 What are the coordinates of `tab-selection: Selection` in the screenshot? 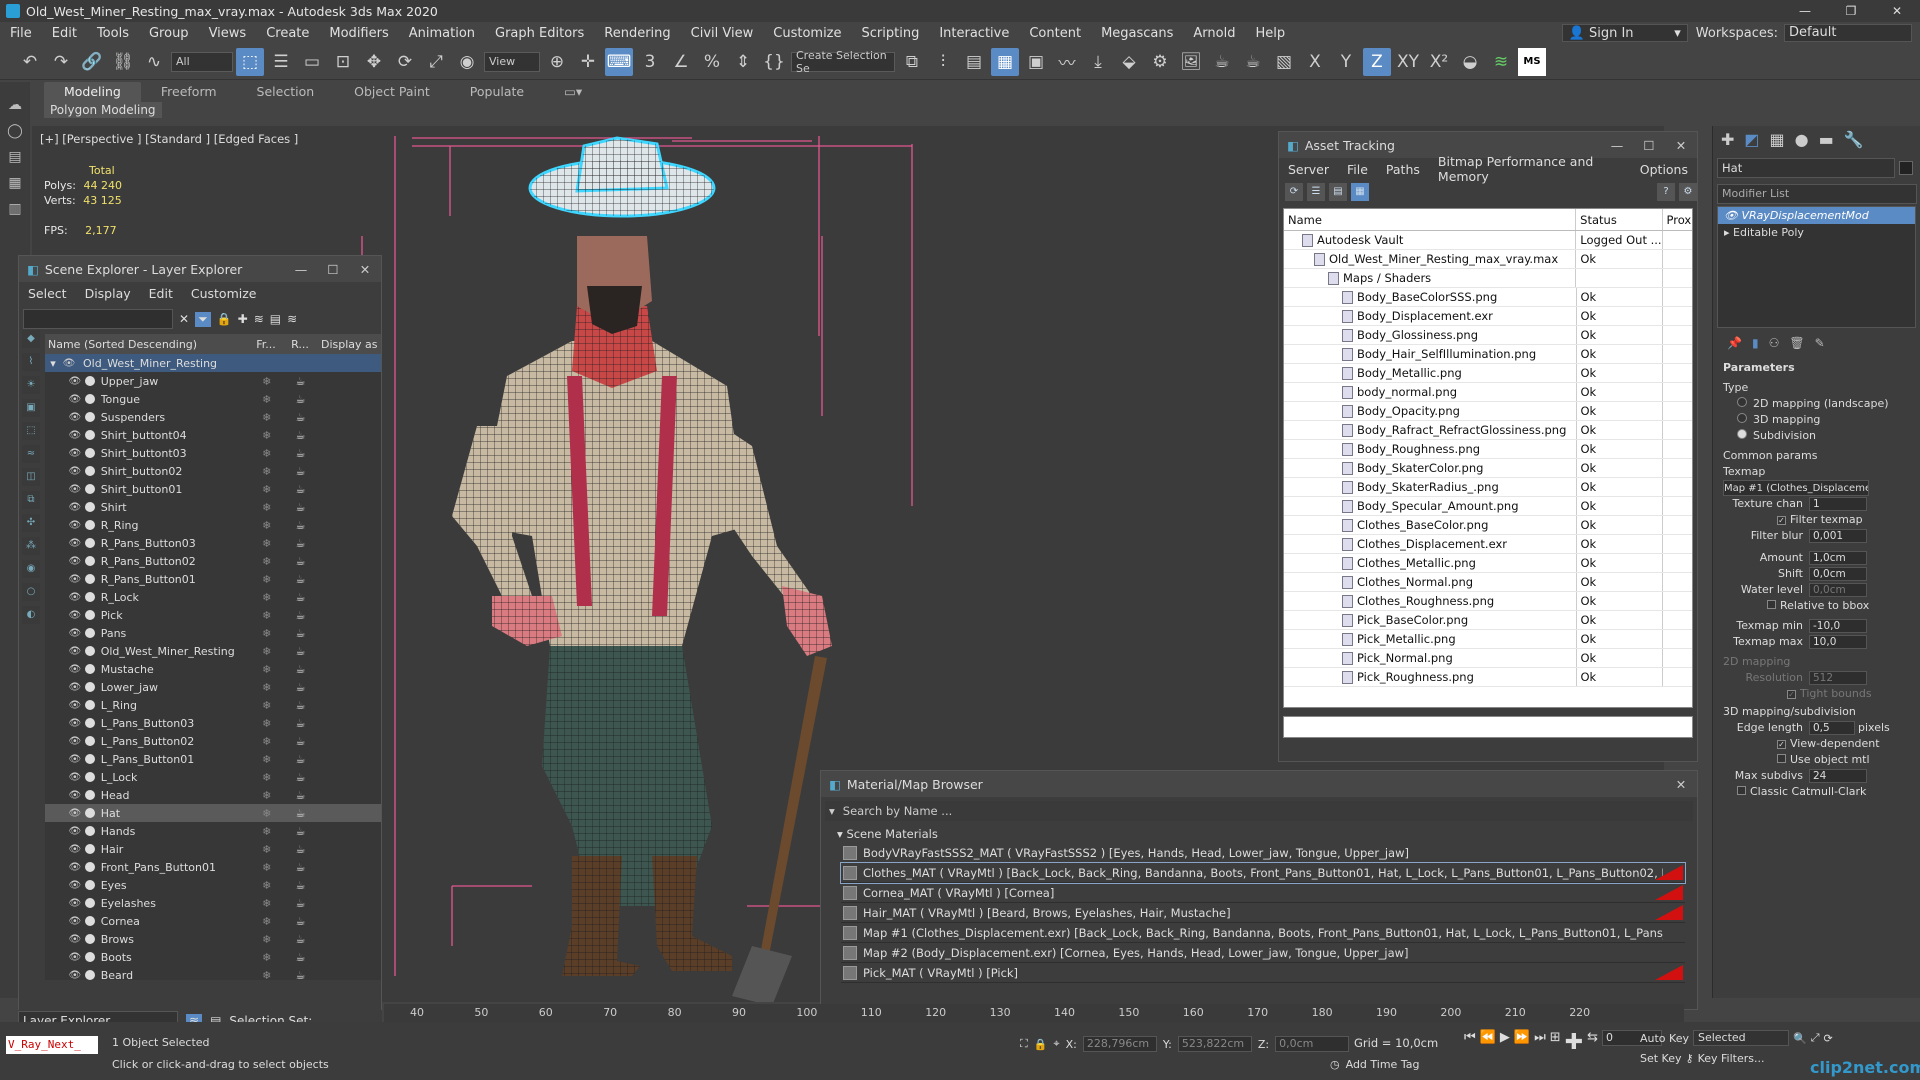 It's located at (286, 92).